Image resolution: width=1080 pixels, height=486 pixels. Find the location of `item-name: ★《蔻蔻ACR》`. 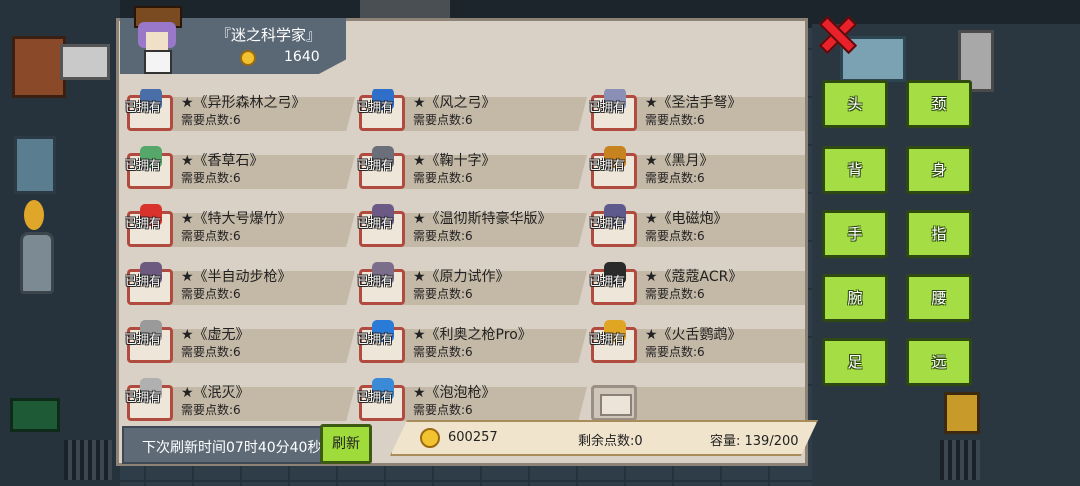

item-name: ★《蔻蔻ACR》 is located at coordinates (694, 277).